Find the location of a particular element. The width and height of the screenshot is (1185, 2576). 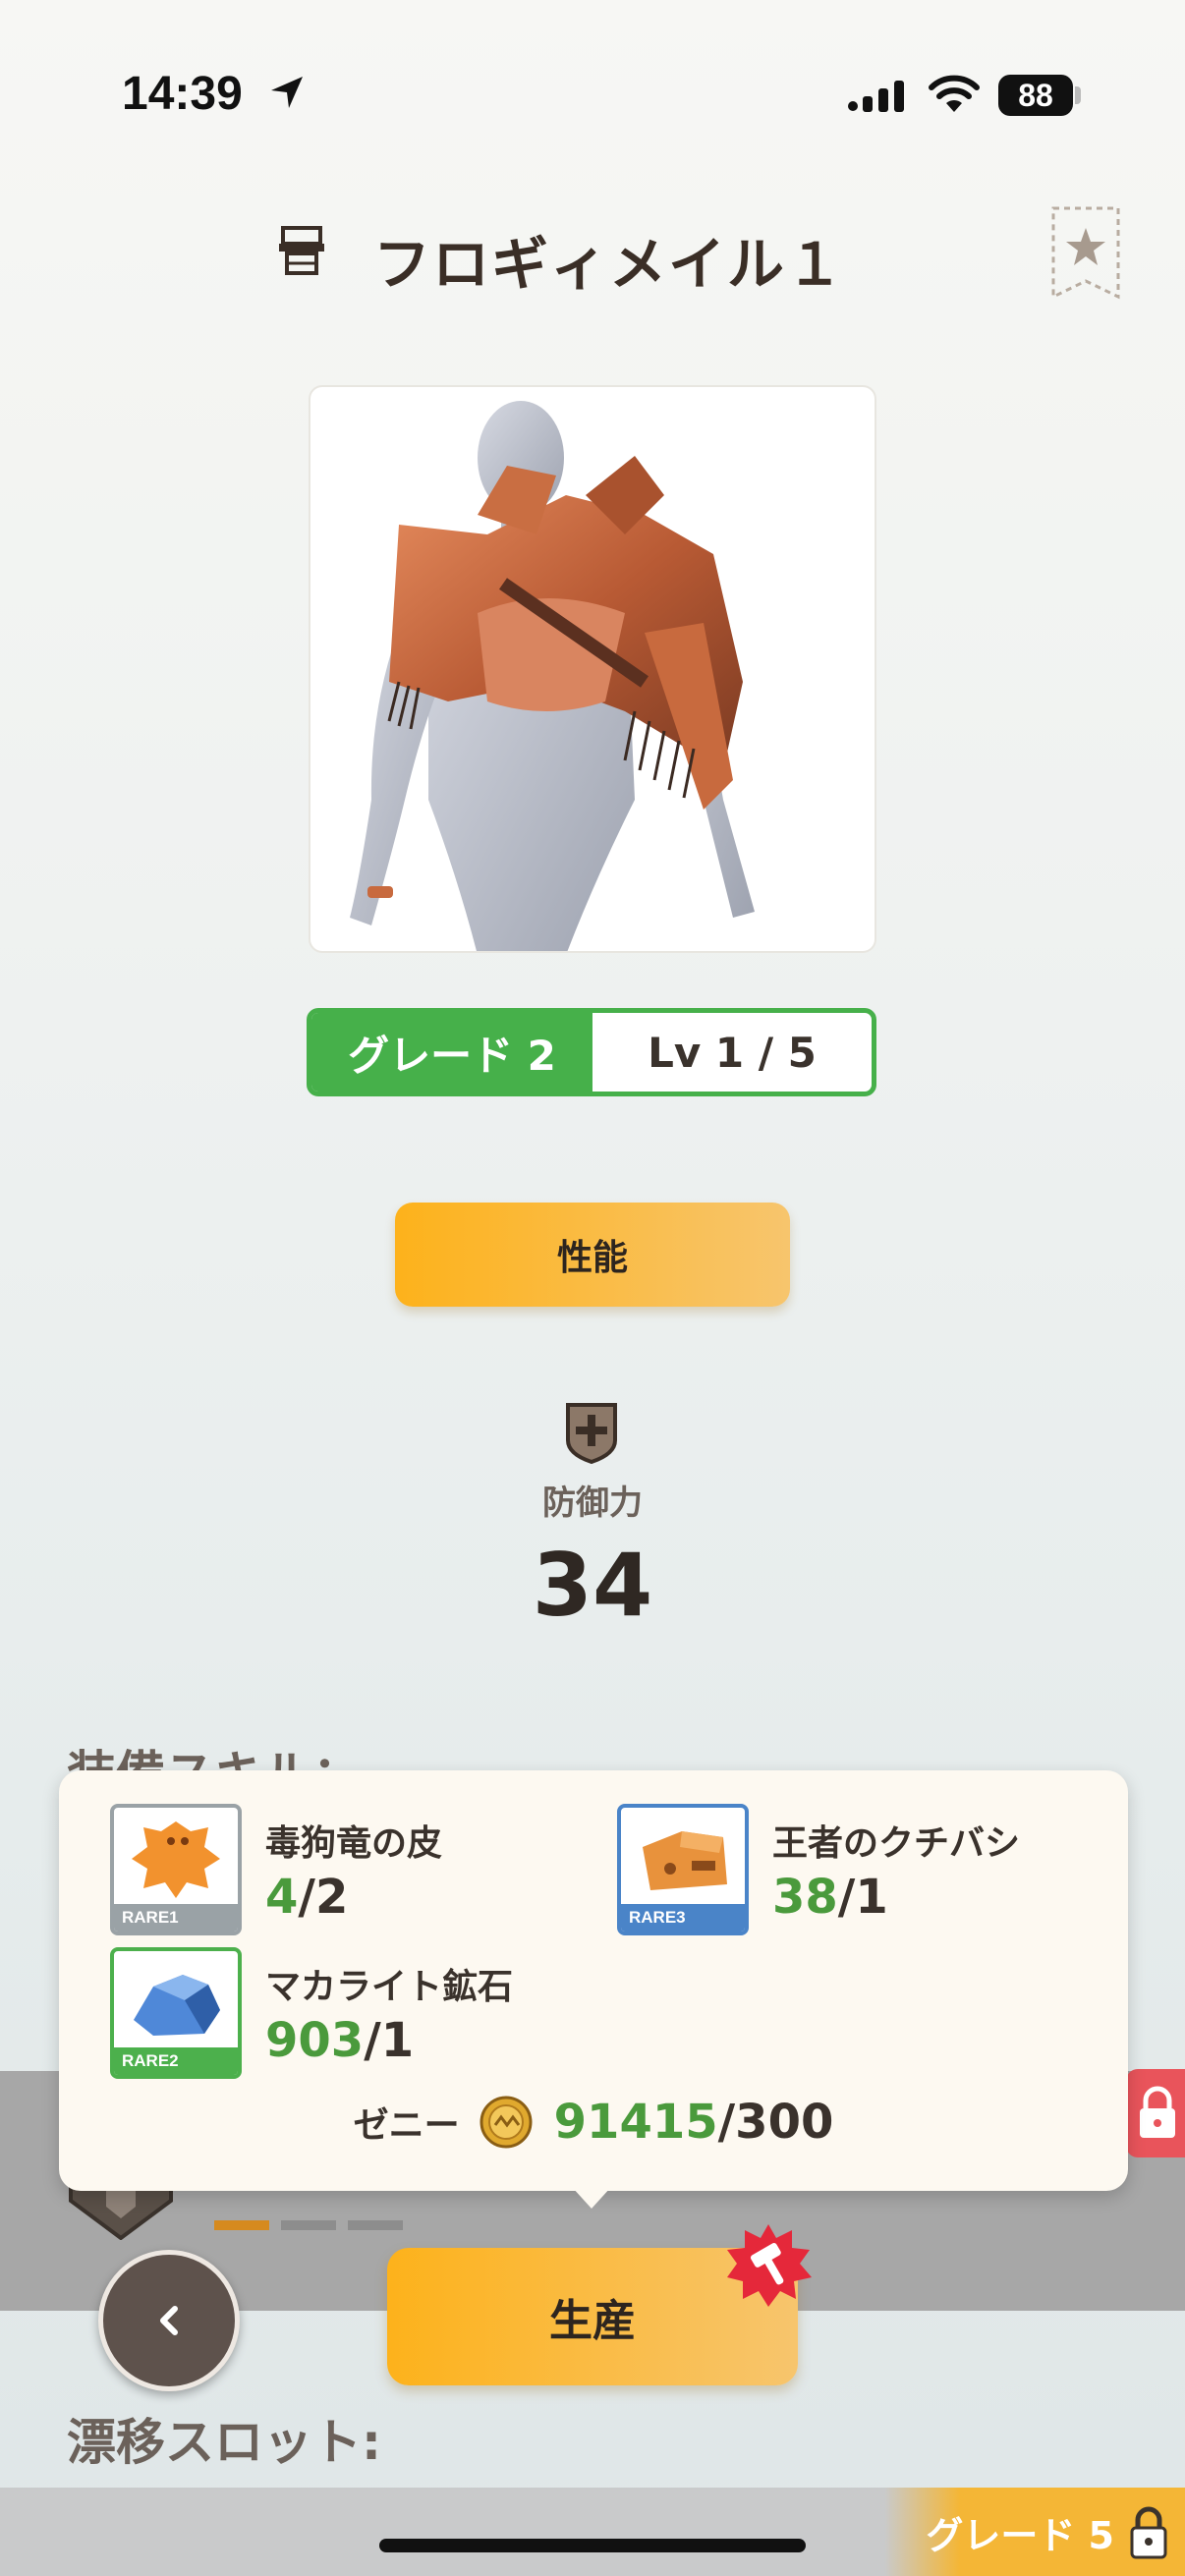

armor-mannequin-illustration is located at coordinates (552, 676).